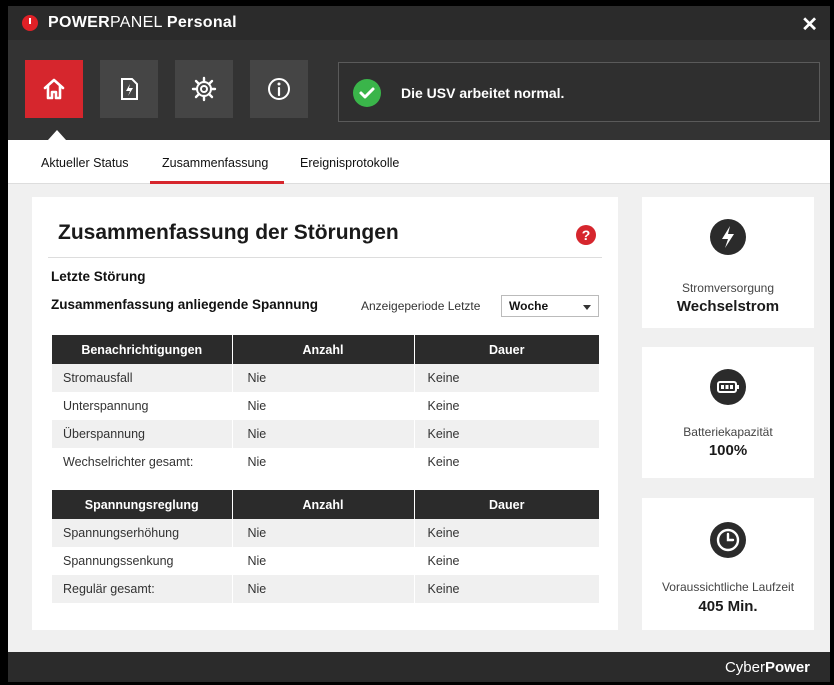 The width and height of the screenshot is (834, 685). I want to click on tab-zusammenfassung: Zusammenfassung, so click(215, 163).